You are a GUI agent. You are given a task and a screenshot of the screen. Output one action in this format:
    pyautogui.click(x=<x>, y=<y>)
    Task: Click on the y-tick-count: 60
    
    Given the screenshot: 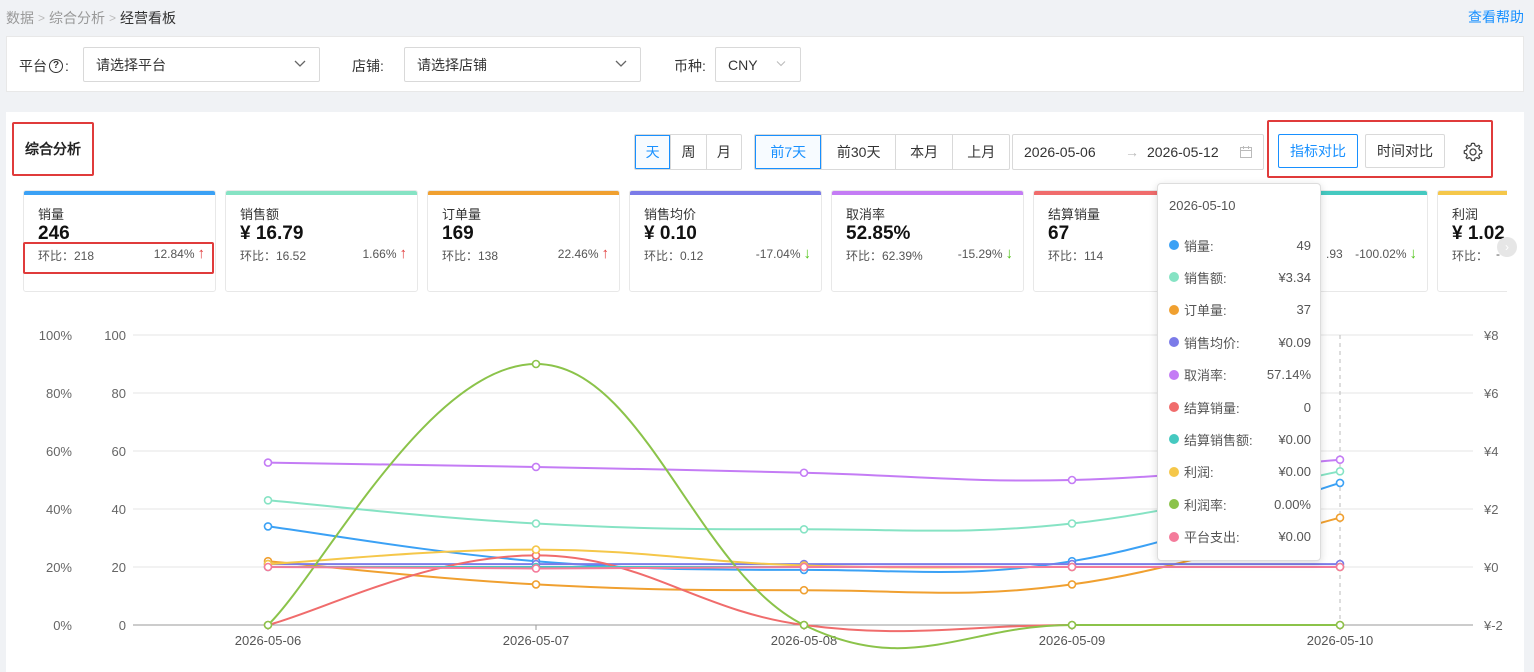 What is the action you would take?
    pyautogui.click(x=119, y=451)
    